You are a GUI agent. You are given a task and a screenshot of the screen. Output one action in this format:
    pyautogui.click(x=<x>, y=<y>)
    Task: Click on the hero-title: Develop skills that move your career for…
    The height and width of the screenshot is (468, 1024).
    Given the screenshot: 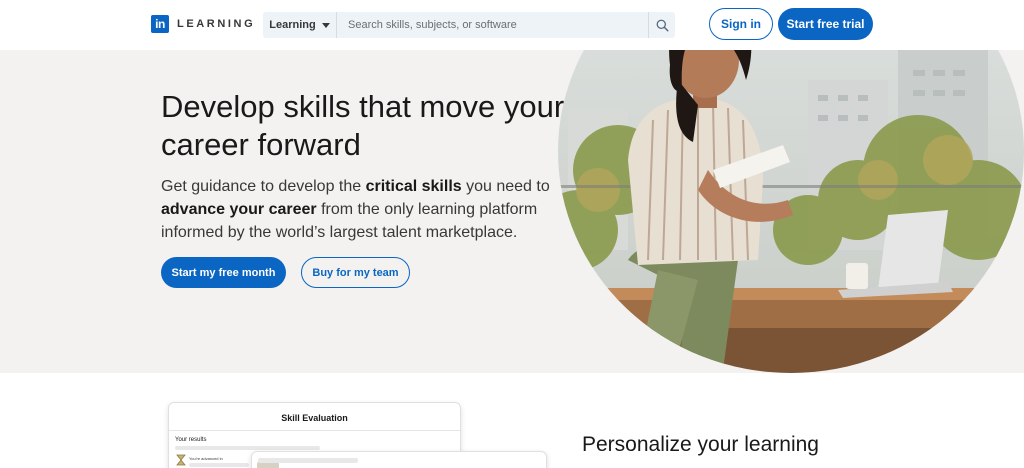 What is the action you would take?
    pyautogui.click(x=363, y=125)
    